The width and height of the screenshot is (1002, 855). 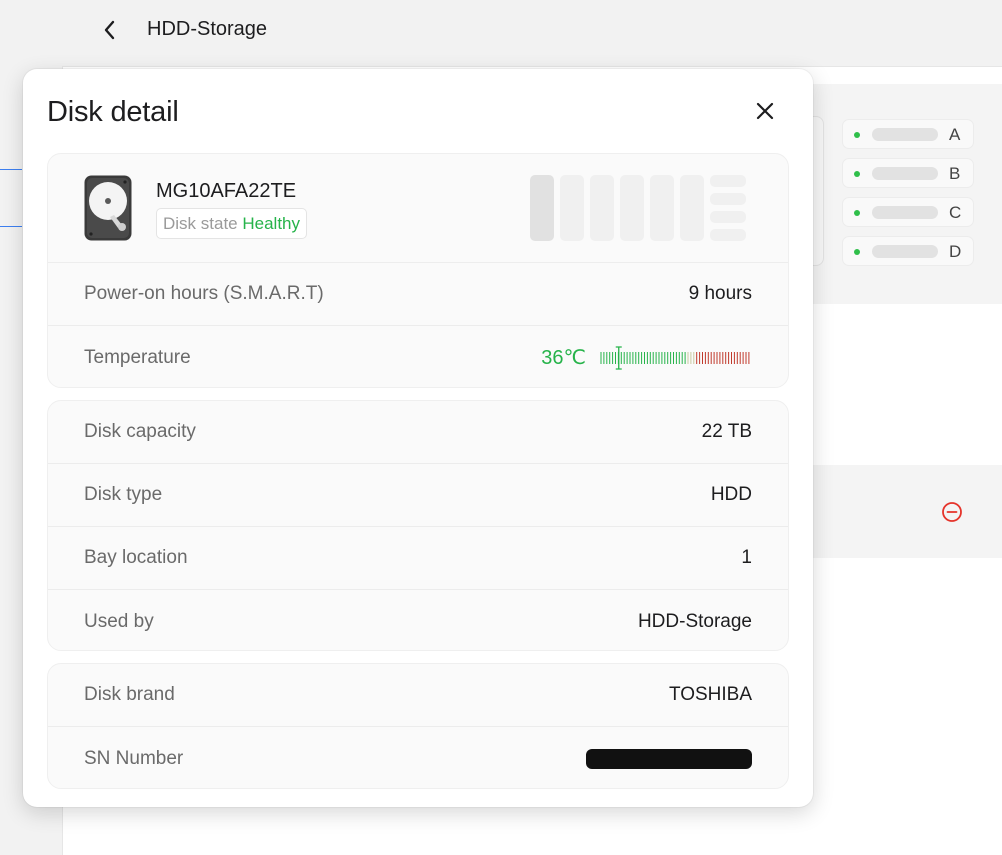 What do you see at coordinates (123, 494) in the screenshot?
I see `disk-type-label: Disk type` at bounding box center [123, 494].